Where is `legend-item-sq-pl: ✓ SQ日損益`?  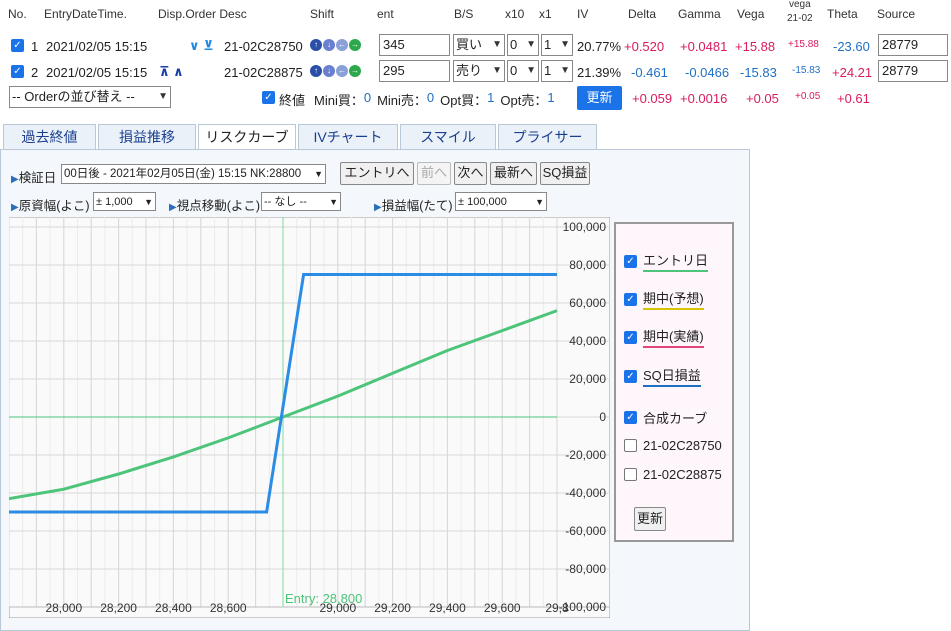
legend-item-sq-pl: ✓ SQ日損益 is located at coordinates (662, 376).